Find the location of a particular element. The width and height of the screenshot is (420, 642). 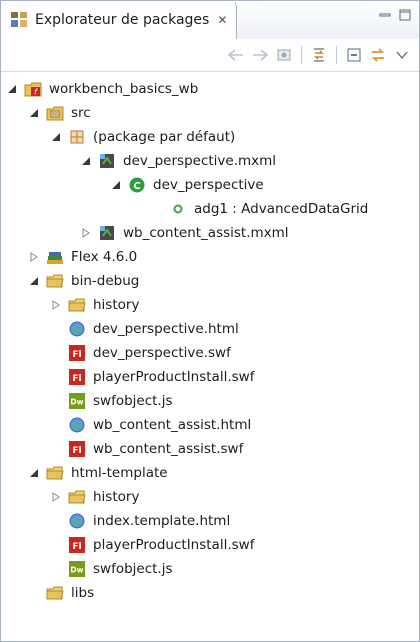

class-icon: C is located at coordinates (137, 185).